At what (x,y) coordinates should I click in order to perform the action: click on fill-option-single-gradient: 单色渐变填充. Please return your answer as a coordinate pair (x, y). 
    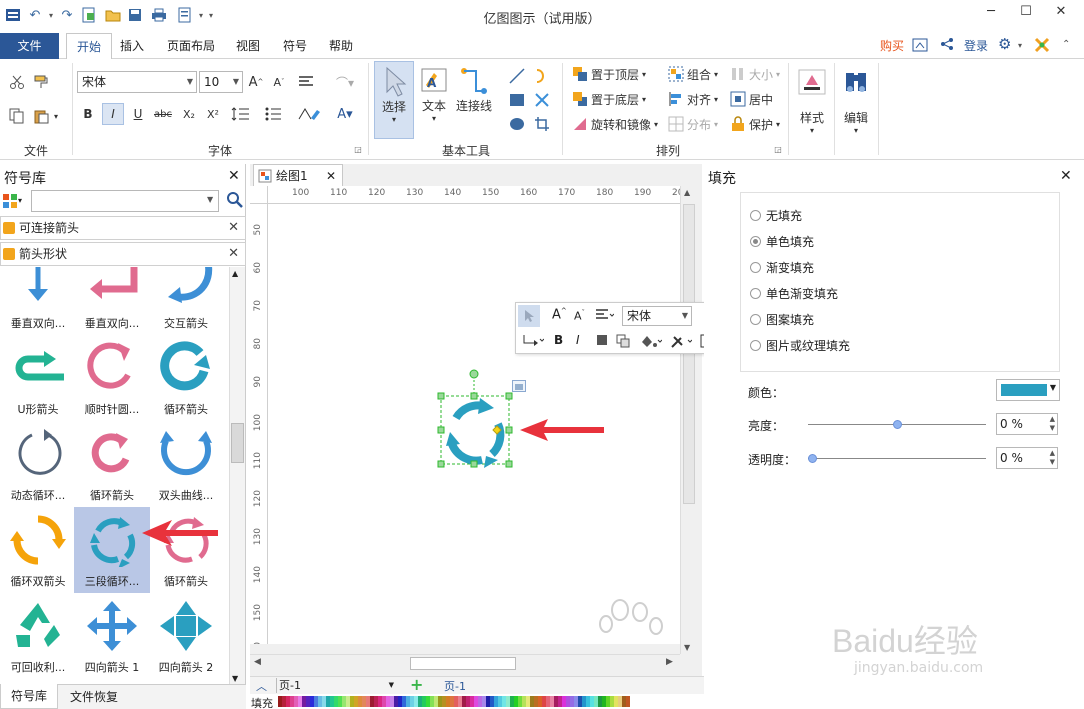
    Looking at the image, I should click on (794, 293).